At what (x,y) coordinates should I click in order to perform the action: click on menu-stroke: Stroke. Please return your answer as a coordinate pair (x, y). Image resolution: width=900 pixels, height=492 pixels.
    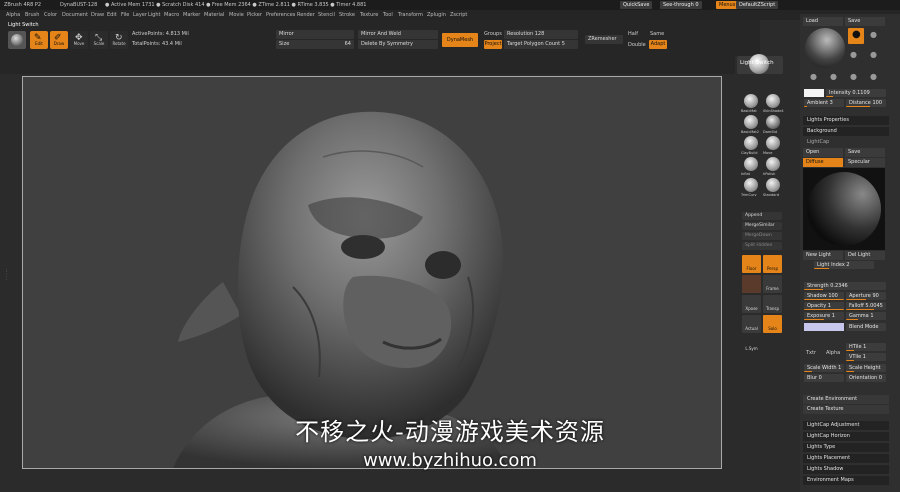
    Looking at the image, I should click on (347, 15).